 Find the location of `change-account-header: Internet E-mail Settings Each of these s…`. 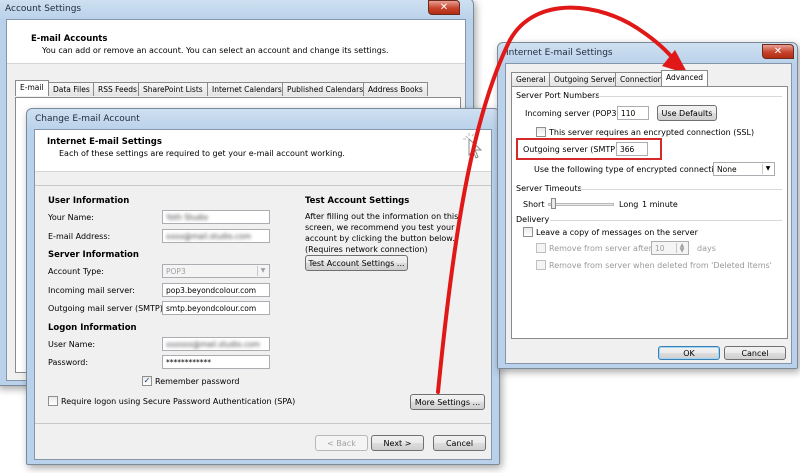

change-account-header: Internet E-mail Settings Each of these s… is located at coordinates (263, 151).